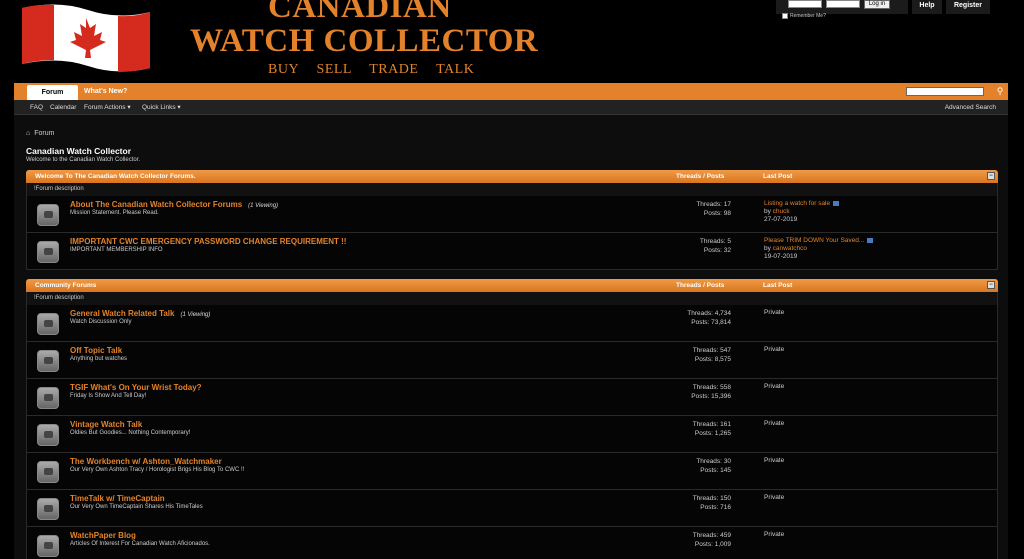 The height and width of the screenshot is (559, 1024). What do you see at coordinates (161, 107) in the screenshot?
I see `quick-links-menu: Quick Links ▾` at bounding box center [161, 107].